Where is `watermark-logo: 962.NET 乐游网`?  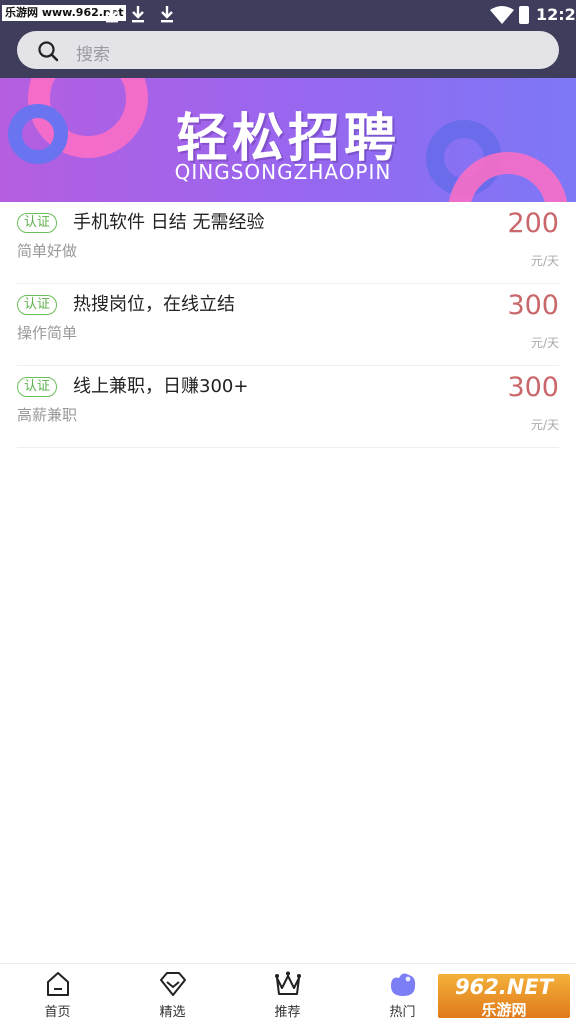 watermark-logo: 962.NET 乐游网 is located at coordinates (504, 996).